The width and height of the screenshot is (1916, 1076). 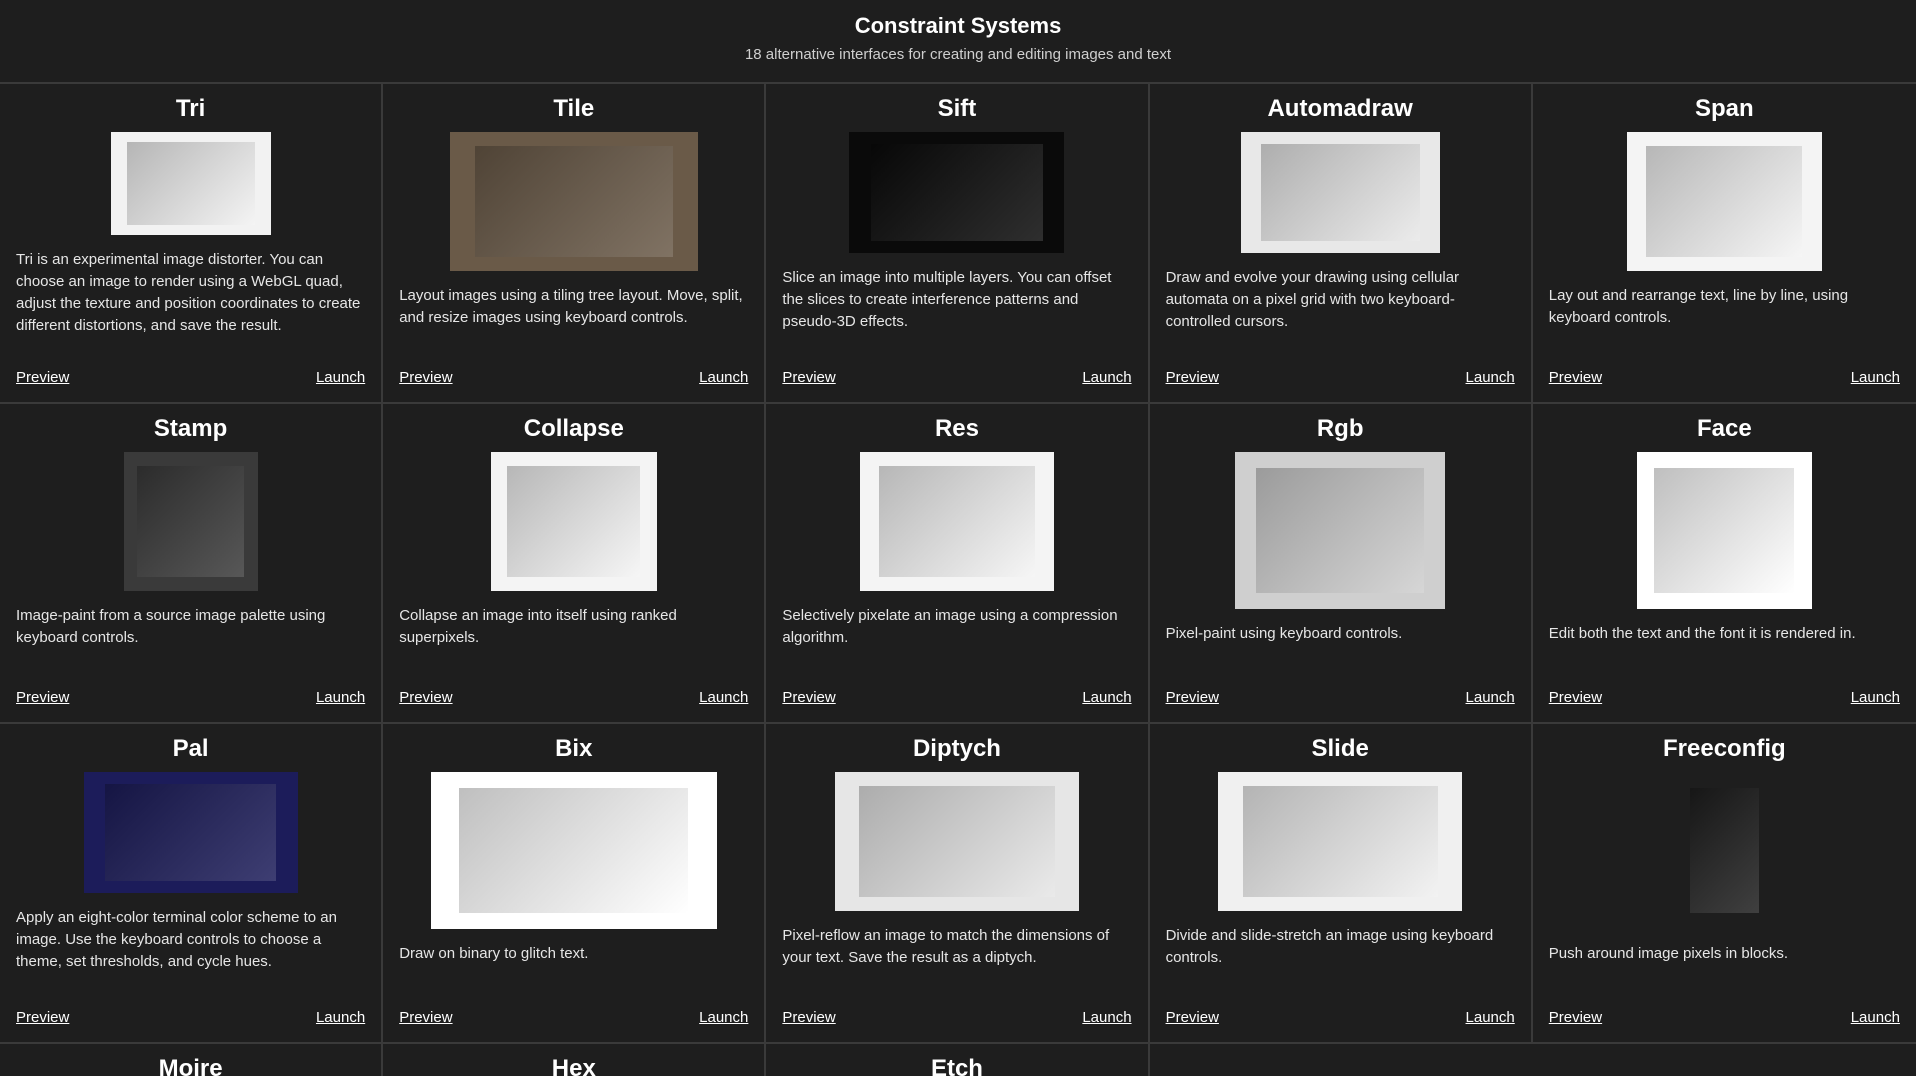 What do you see at coordinates (1724, 748) in the screenshot?
I see `project-title: Freeconfig` at bounding box center [1724, 748].